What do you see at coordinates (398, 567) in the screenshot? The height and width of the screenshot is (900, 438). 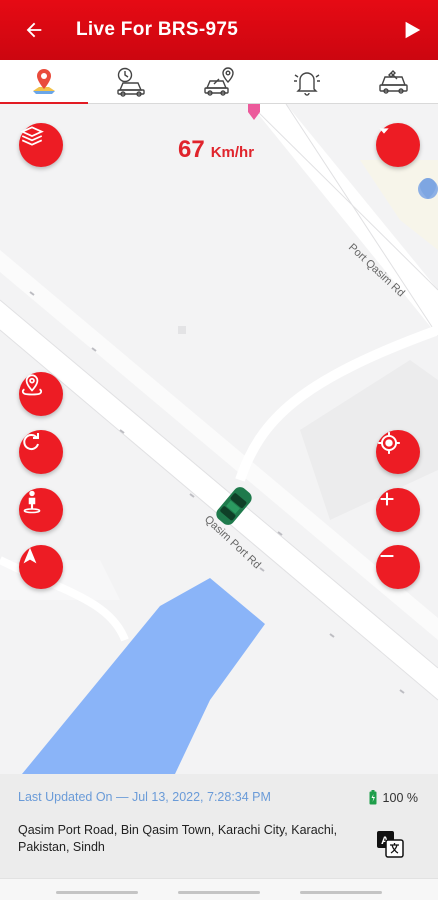 I see `zoom-out-button` at bounding box center [398, 567].